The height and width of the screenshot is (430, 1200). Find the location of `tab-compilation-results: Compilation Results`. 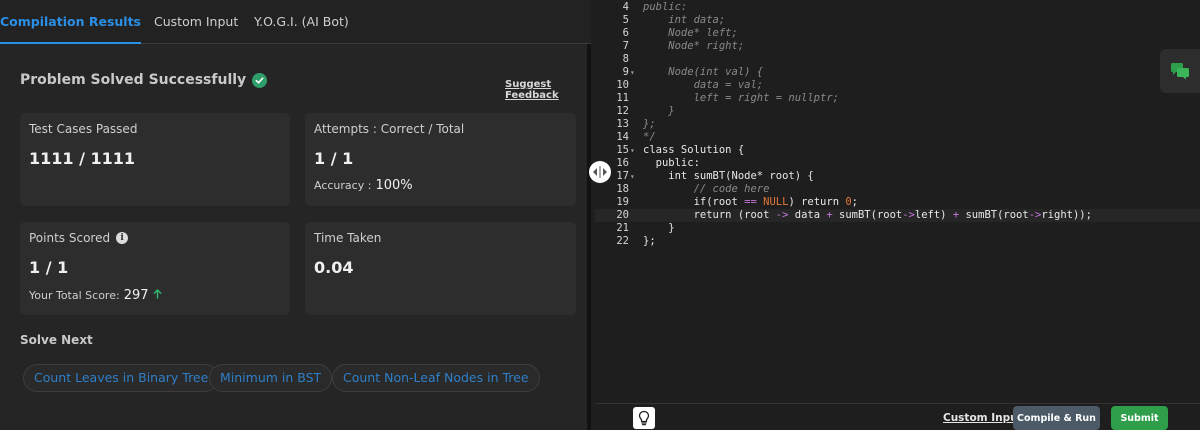

tab-compilation-results: Compilation Results is located at coordinates (70, 22).